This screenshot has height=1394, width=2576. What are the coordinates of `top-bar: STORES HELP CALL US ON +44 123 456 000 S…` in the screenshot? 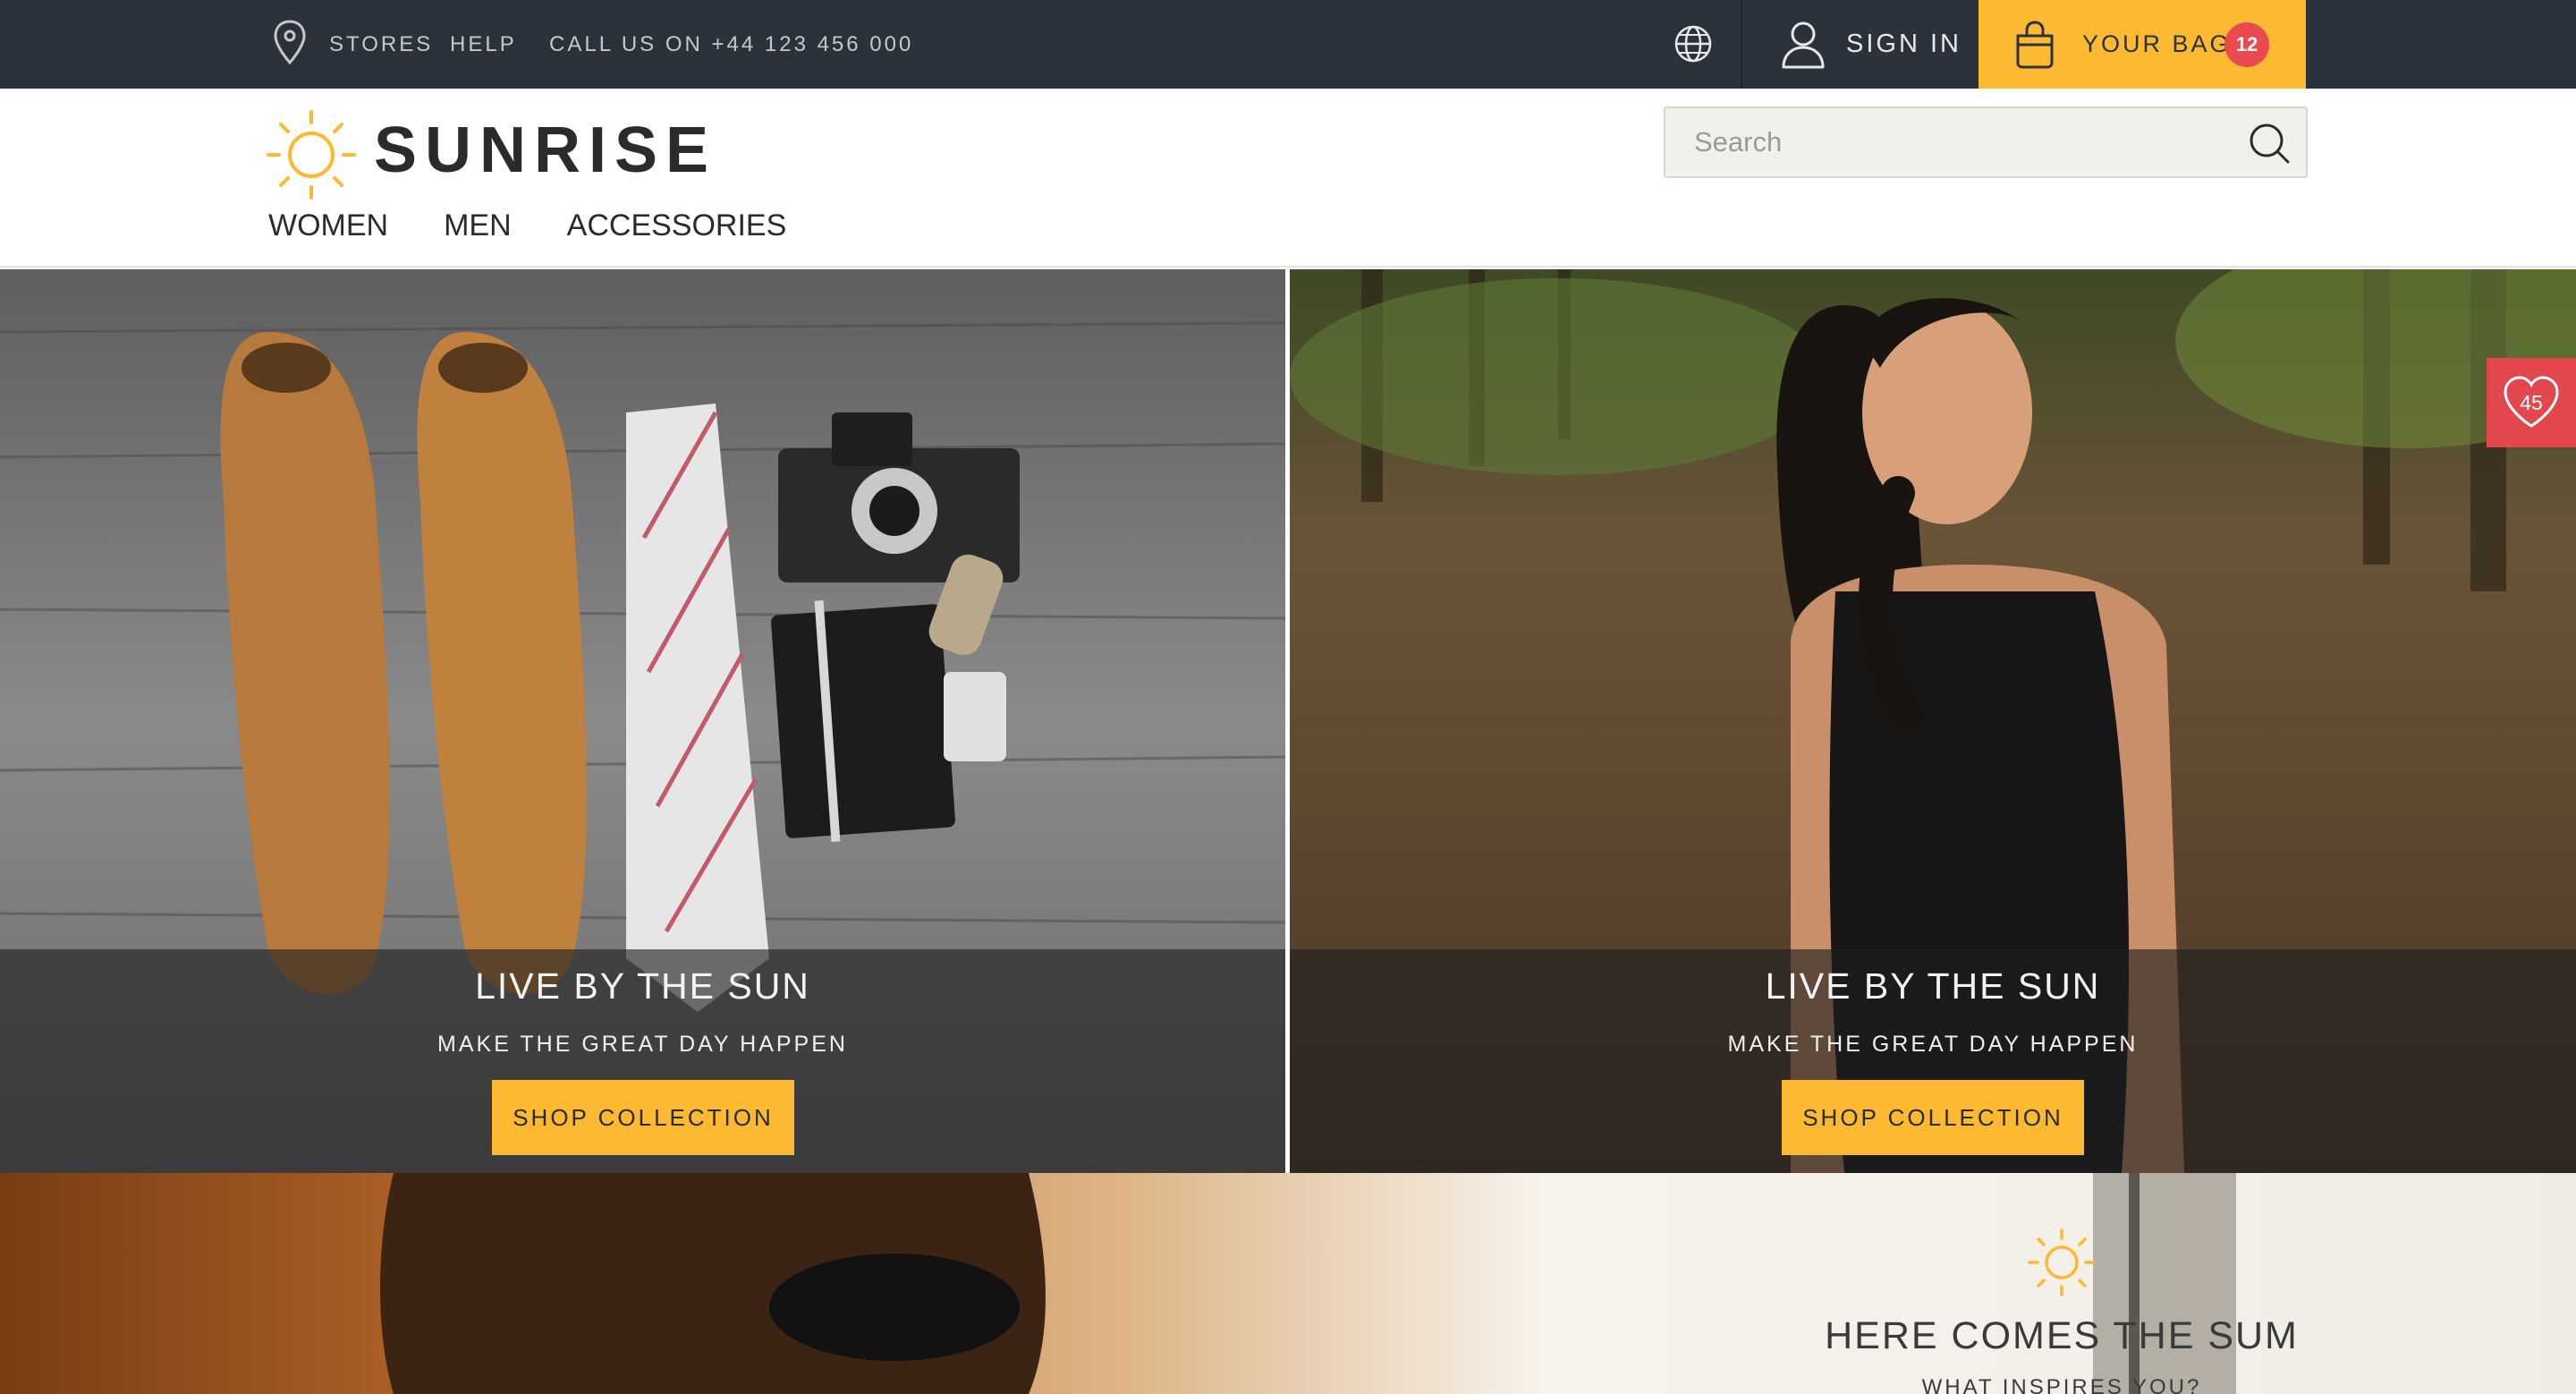 It's located at (1288, 44).